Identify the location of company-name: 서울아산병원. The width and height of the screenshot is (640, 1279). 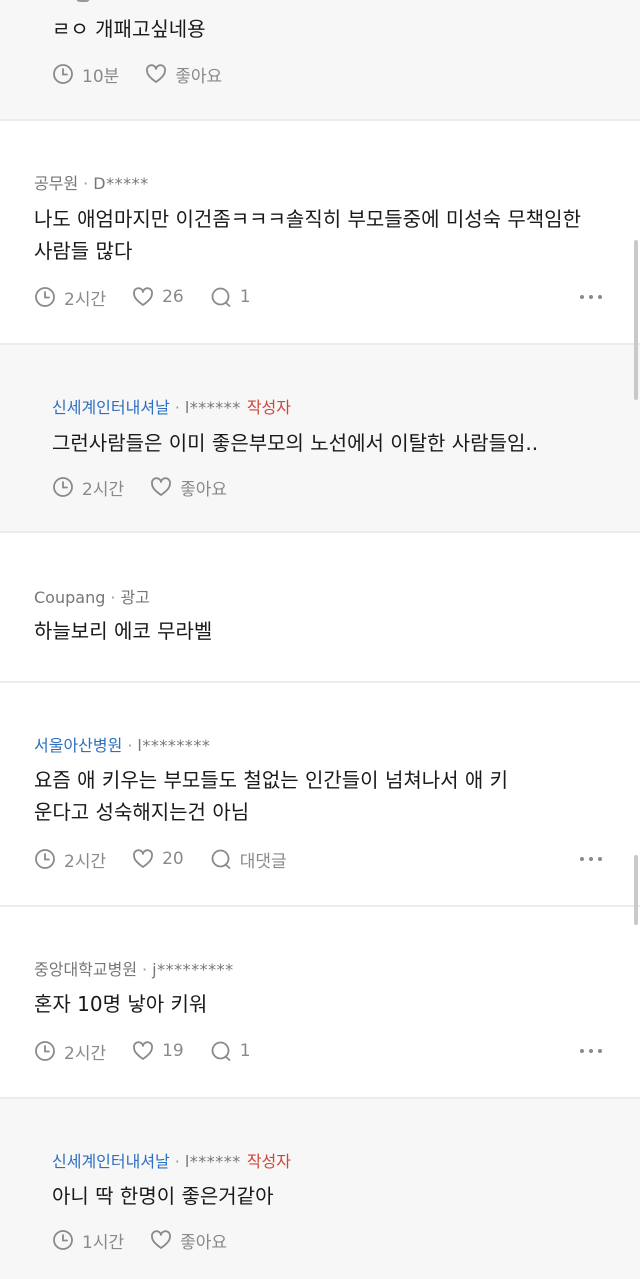
(78, 745).